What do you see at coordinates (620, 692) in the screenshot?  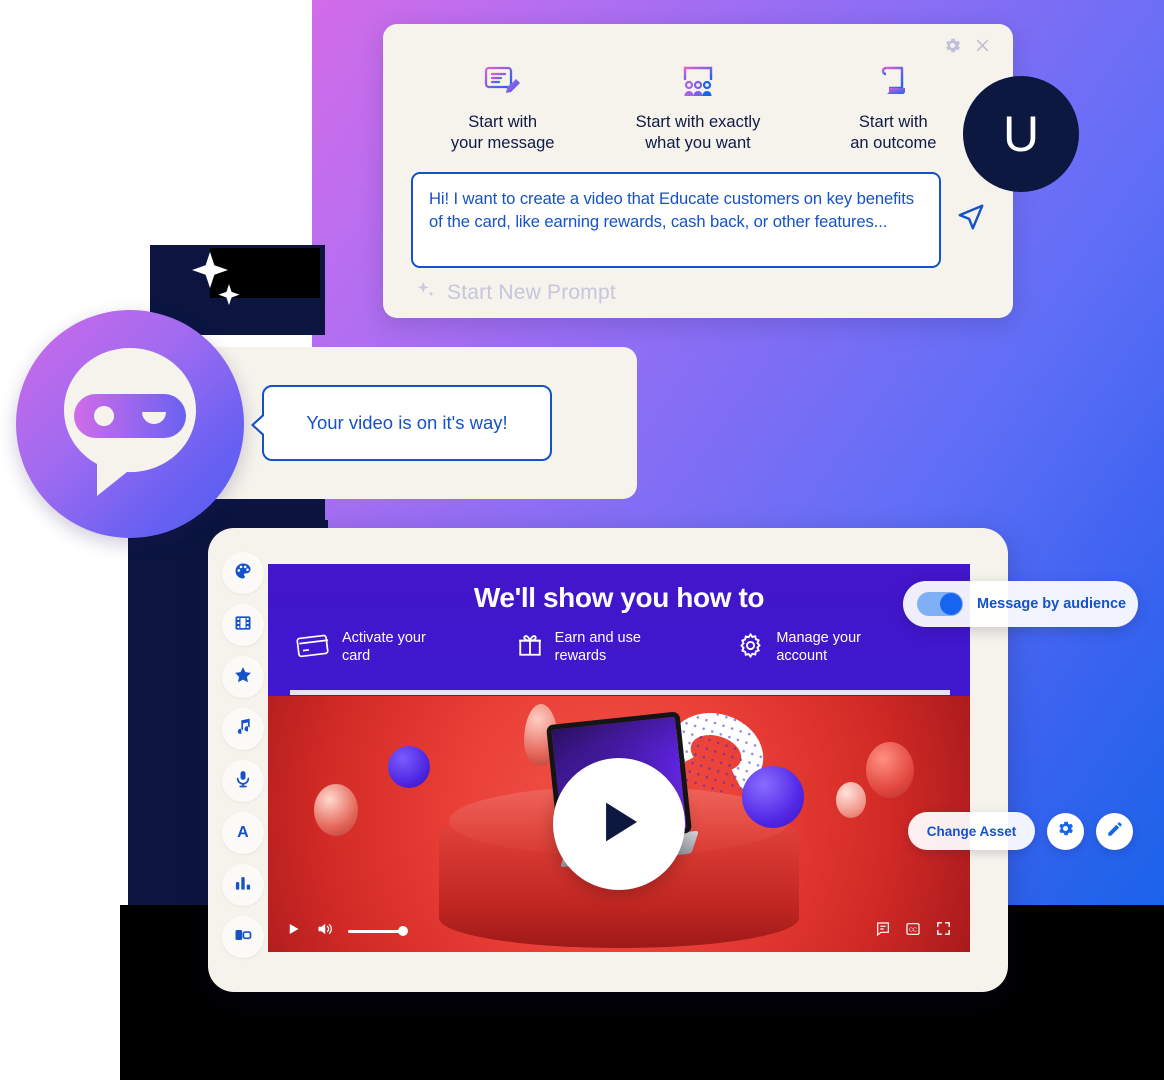 I see `video-header-divider` at bounding box center [620, 692].